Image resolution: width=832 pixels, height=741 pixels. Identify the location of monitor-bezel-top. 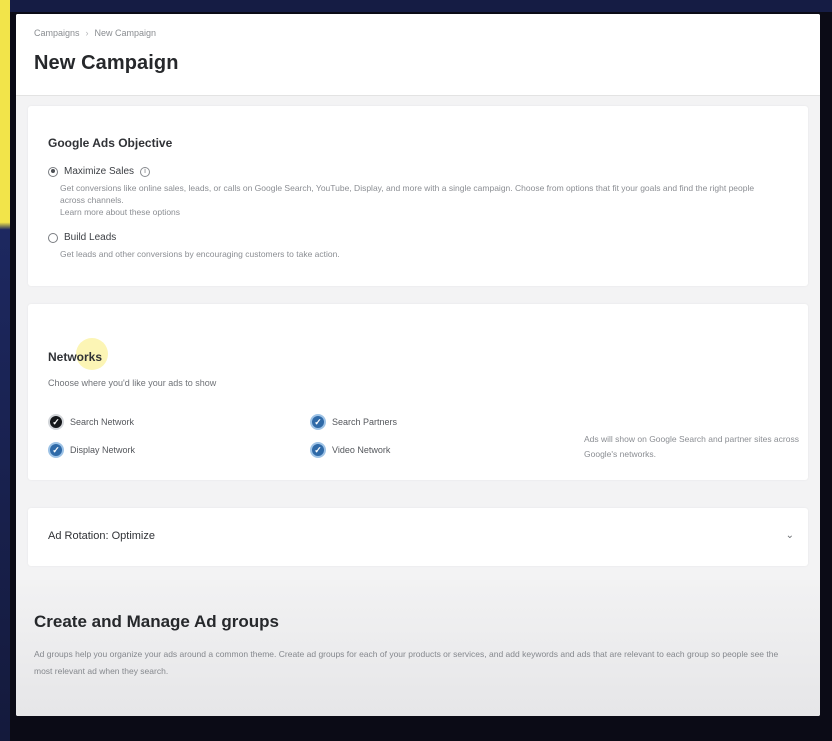
(416, 6).